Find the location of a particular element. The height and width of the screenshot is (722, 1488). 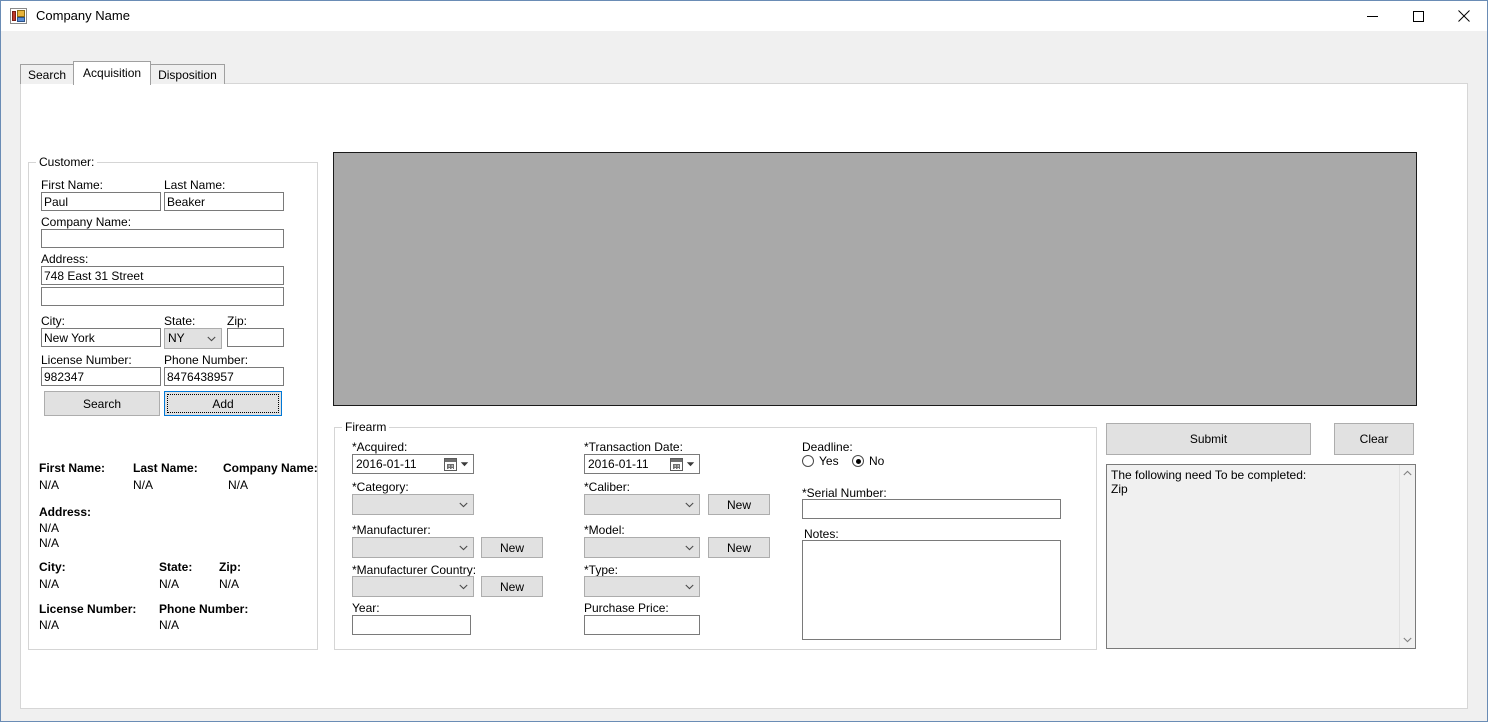

customer-add-button: Add is located at coordinates (223, 403).